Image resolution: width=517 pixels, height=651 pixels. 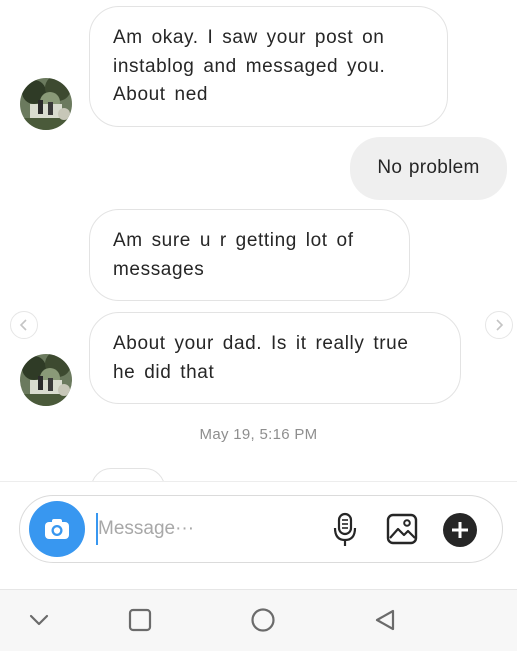 What do you see at coordinates (261, 343) in the screenshot?
I see `message-line: About your dad. Is it really true` at bounding box center [261, 343].